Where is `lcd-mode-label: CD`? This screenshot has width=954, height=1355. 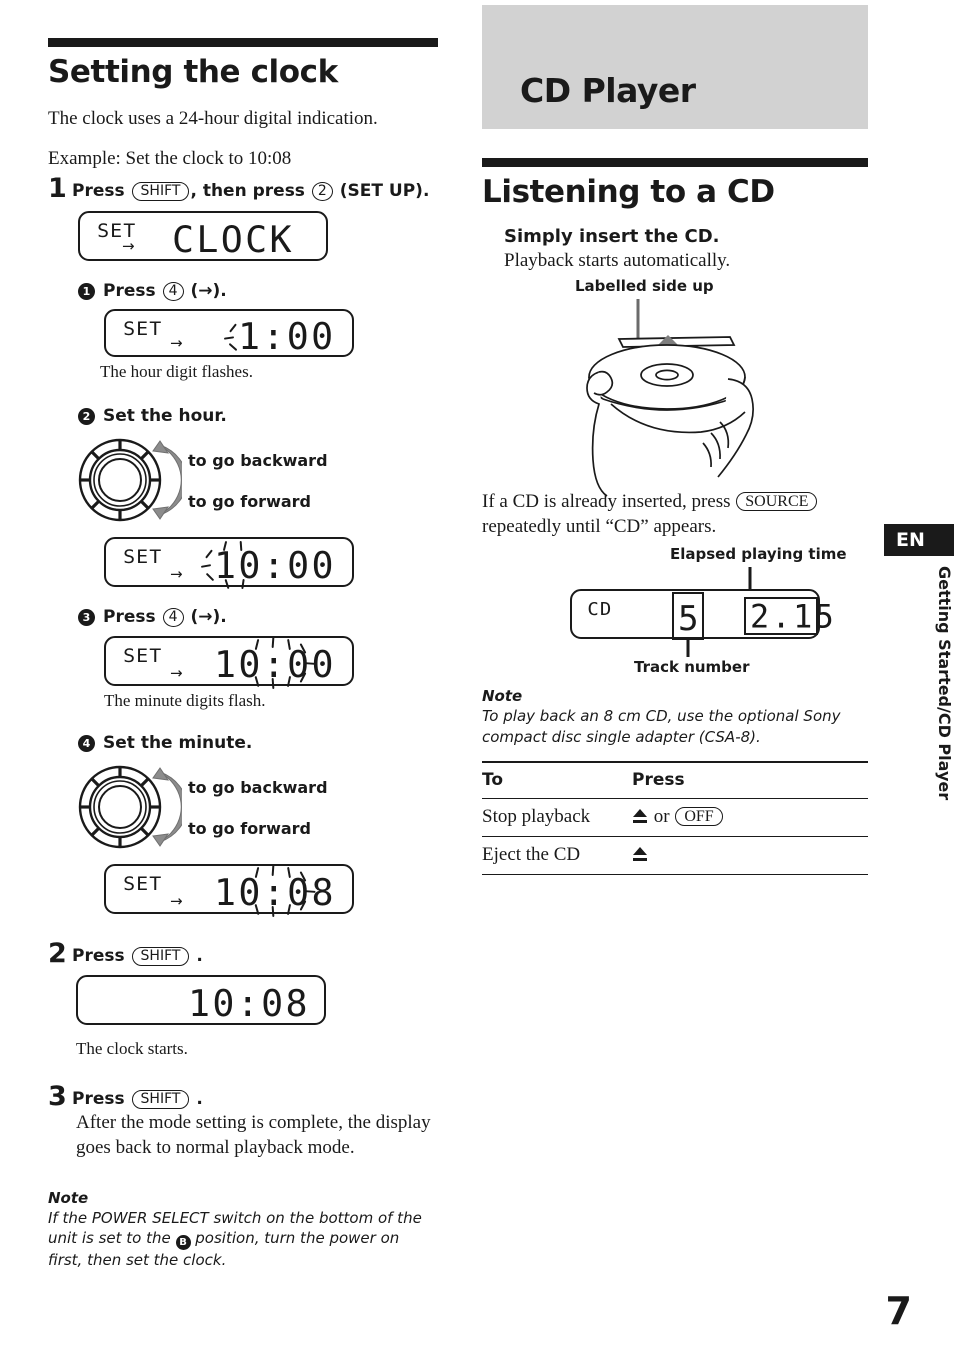
lcd-mode-label: CD is located at coordinates (600, 610).